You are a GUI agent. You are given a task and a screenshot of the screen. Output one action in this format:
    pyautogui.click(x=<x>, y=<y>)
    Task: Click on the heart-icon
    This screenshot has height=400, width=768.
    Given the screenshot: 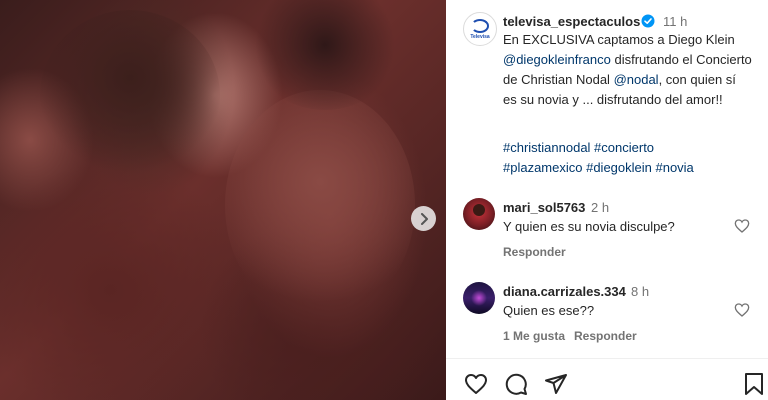 What is the action you would take?
    pyautogui.click(x=476, y=384)
    